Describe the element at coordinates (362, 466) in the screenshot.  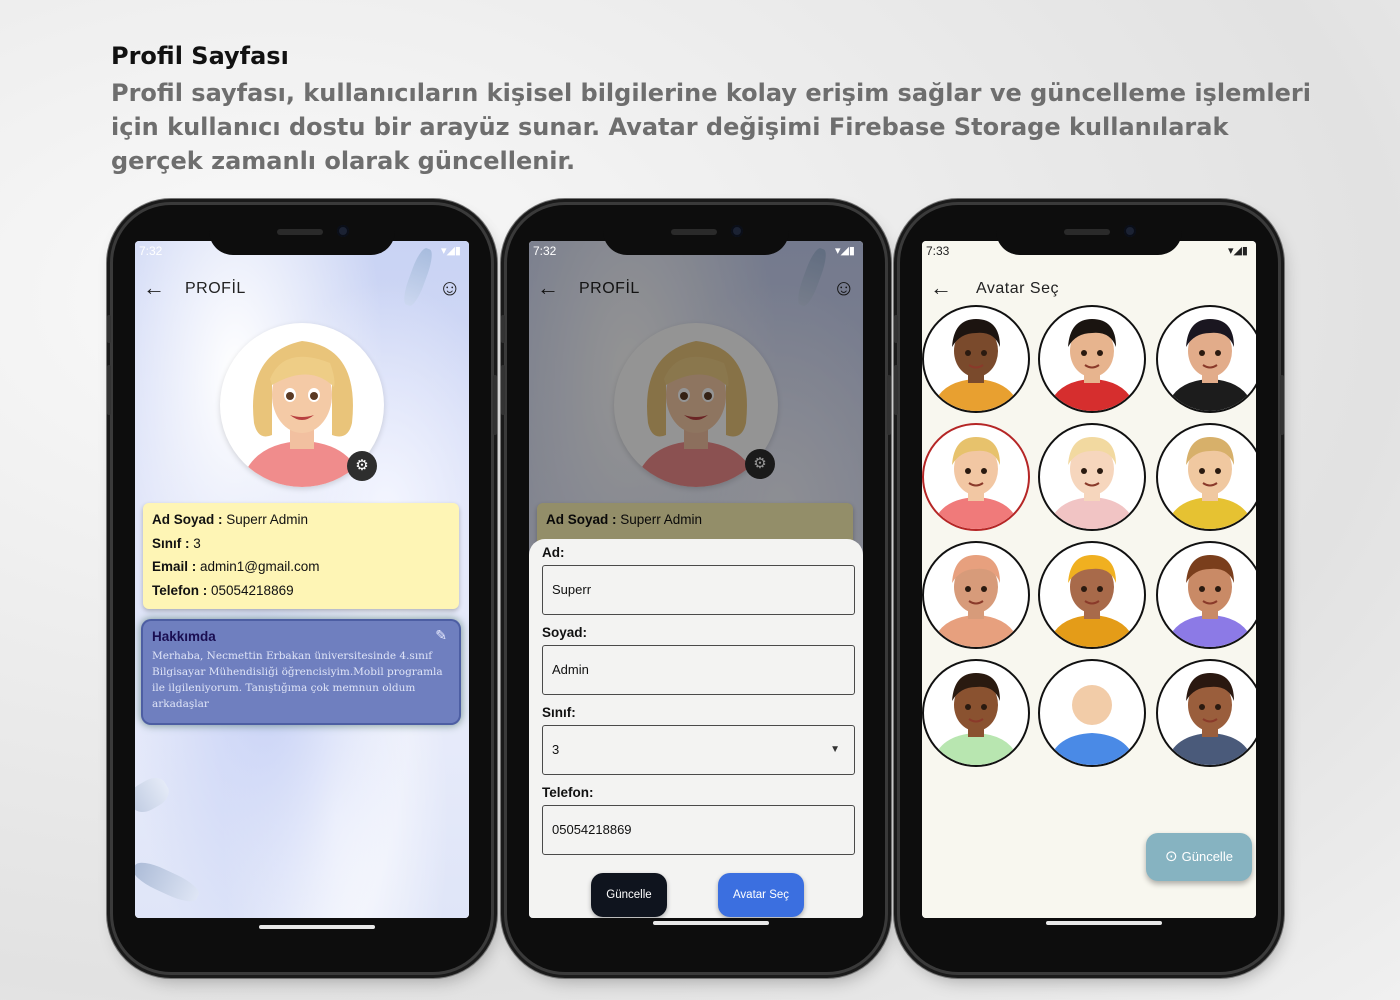
I see `edit-avatar-gear-icon: ⚙` at that location.